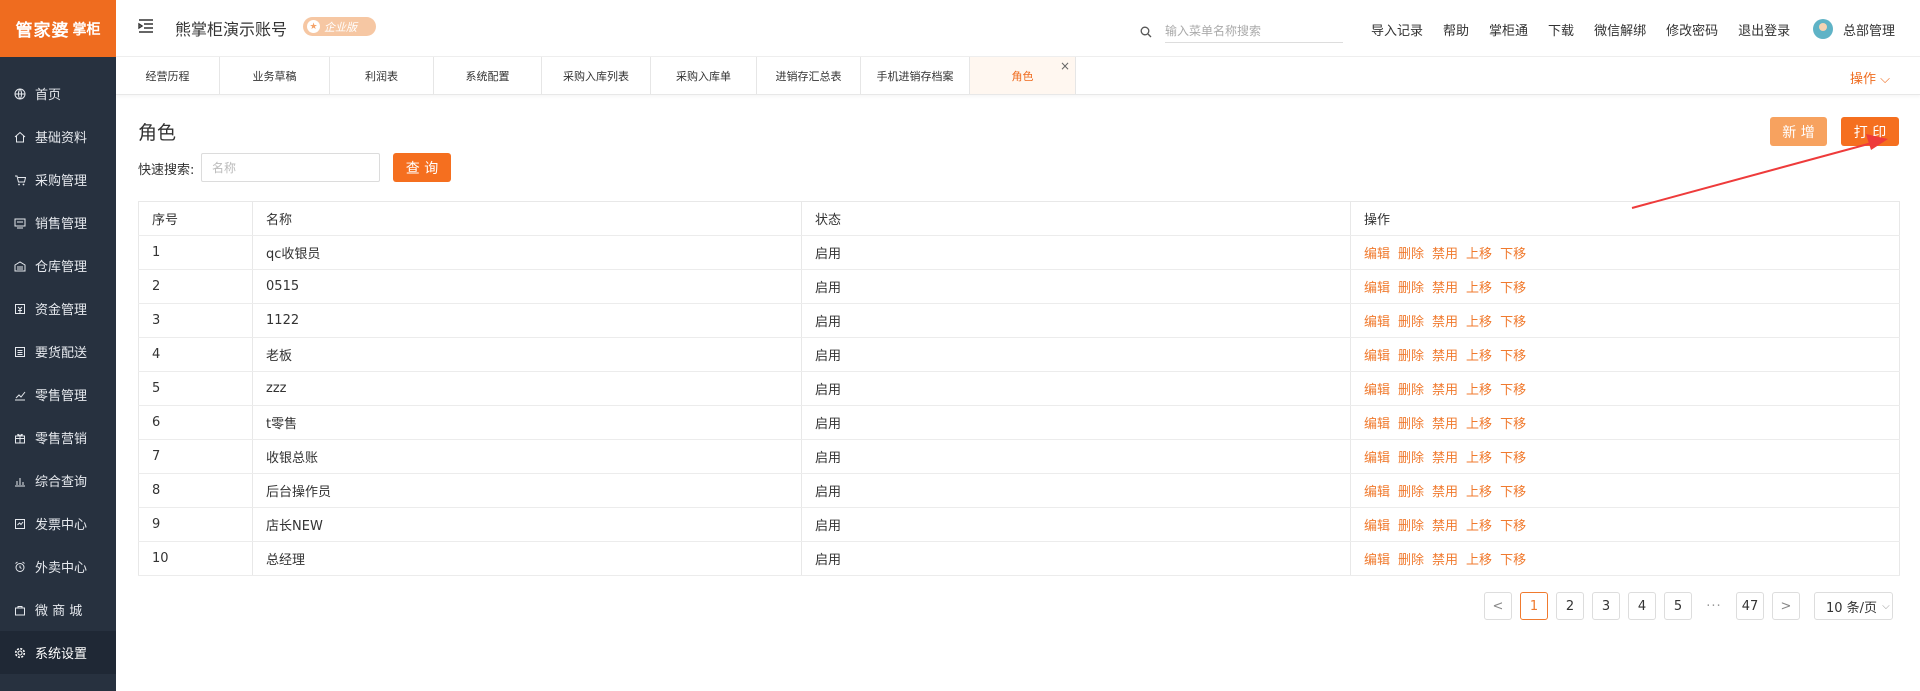 The height and width of the screenshot is (691, 1920). What do you see at coordinates (1065, 66) in the screenshot?
I see `close-icon: ×` at bounding box center [1065, 66].